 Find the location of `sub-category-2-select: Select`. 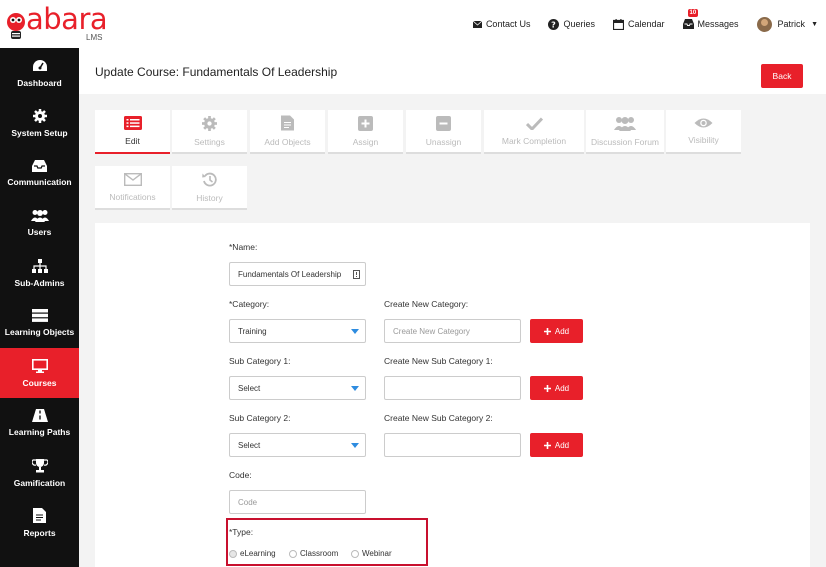

sub-category-2-select: Select is located at coordinates (297, 445).